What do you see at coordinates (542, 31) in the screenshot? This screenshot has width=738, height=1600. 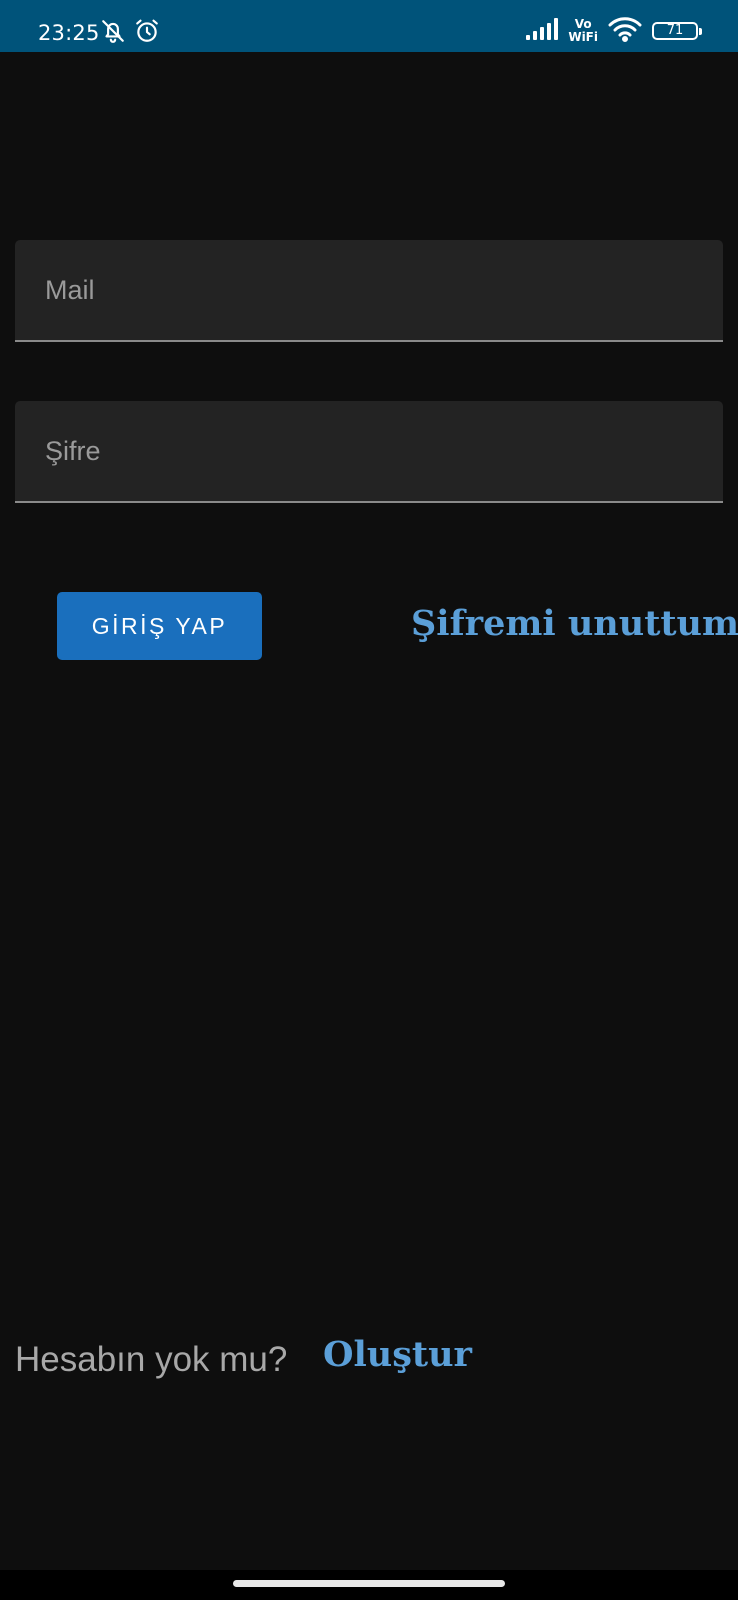 I see `signal-strength-icon` at bounding box center [542, 31].